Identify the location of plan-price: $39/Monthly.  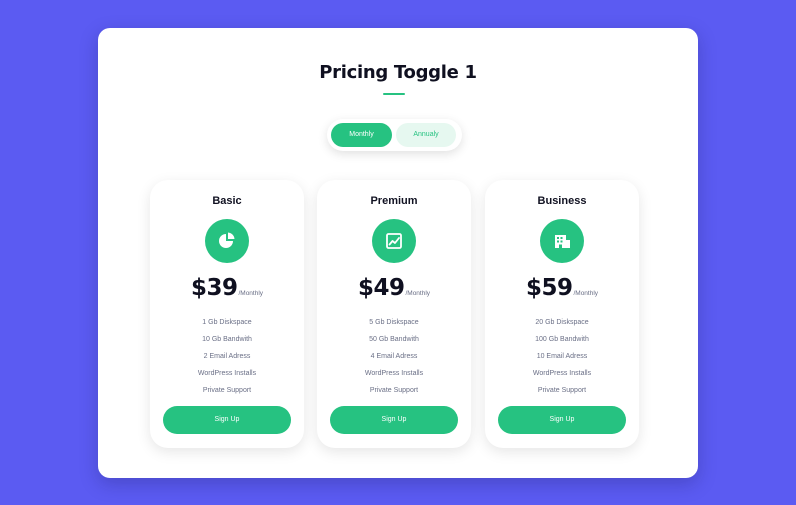
(227, 288).